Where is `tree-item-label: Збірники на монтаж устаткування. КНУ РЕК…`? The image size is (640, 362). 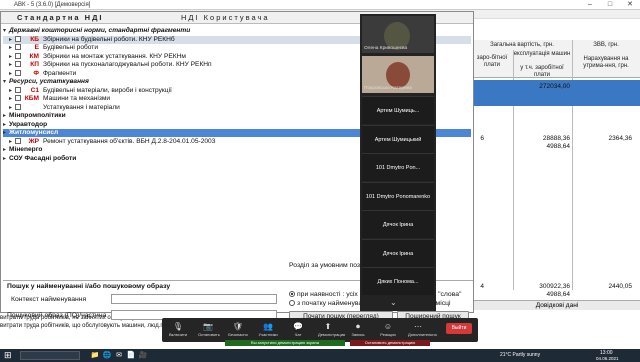
tree-item-label: Збірники на монтаж устаткування. КНУ РЕК… is located at coordinates (114, 56).